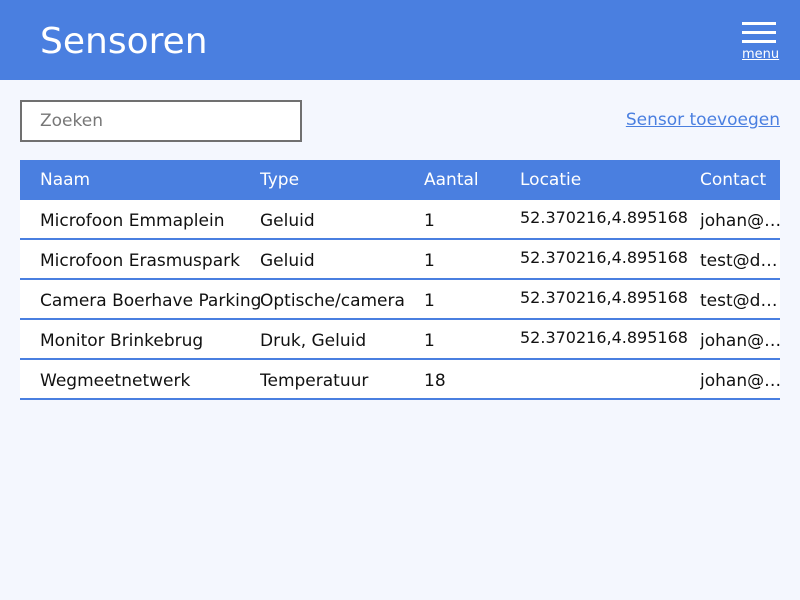 This screenshot has width=800, height=600. I want to click on column-header-naam: Naam, so click(150, 180).